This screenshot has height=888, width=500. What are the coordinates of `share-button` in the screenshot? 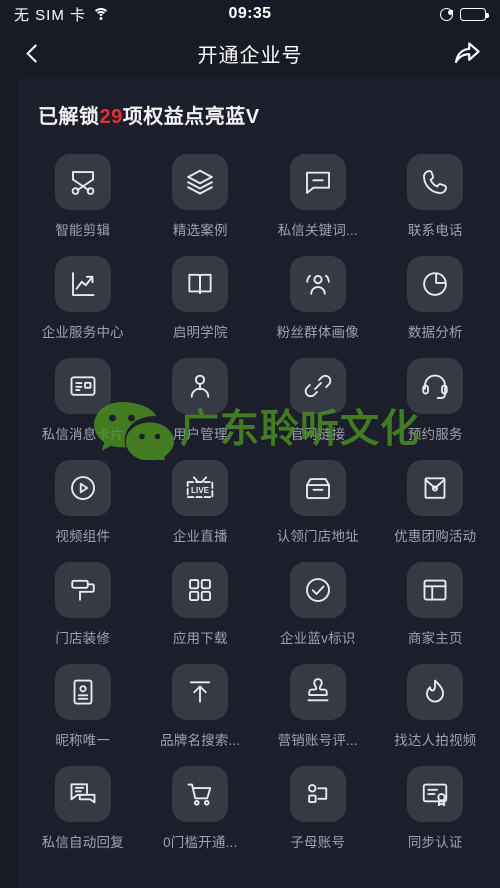 It's located at (467, 53).